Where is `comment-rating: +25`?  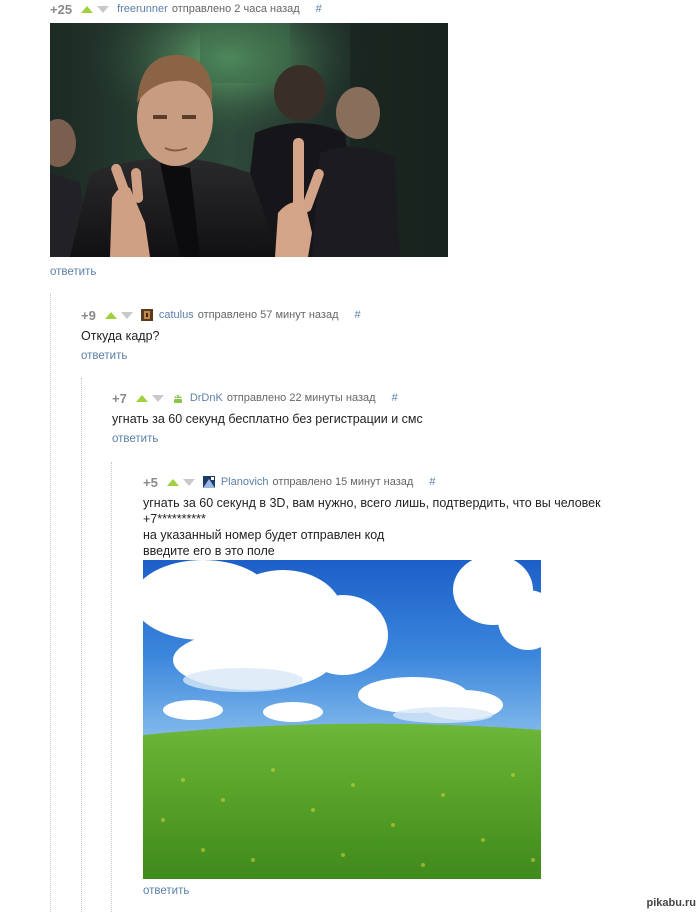
comment-rating: +25 is located at coordinates (61, 9).